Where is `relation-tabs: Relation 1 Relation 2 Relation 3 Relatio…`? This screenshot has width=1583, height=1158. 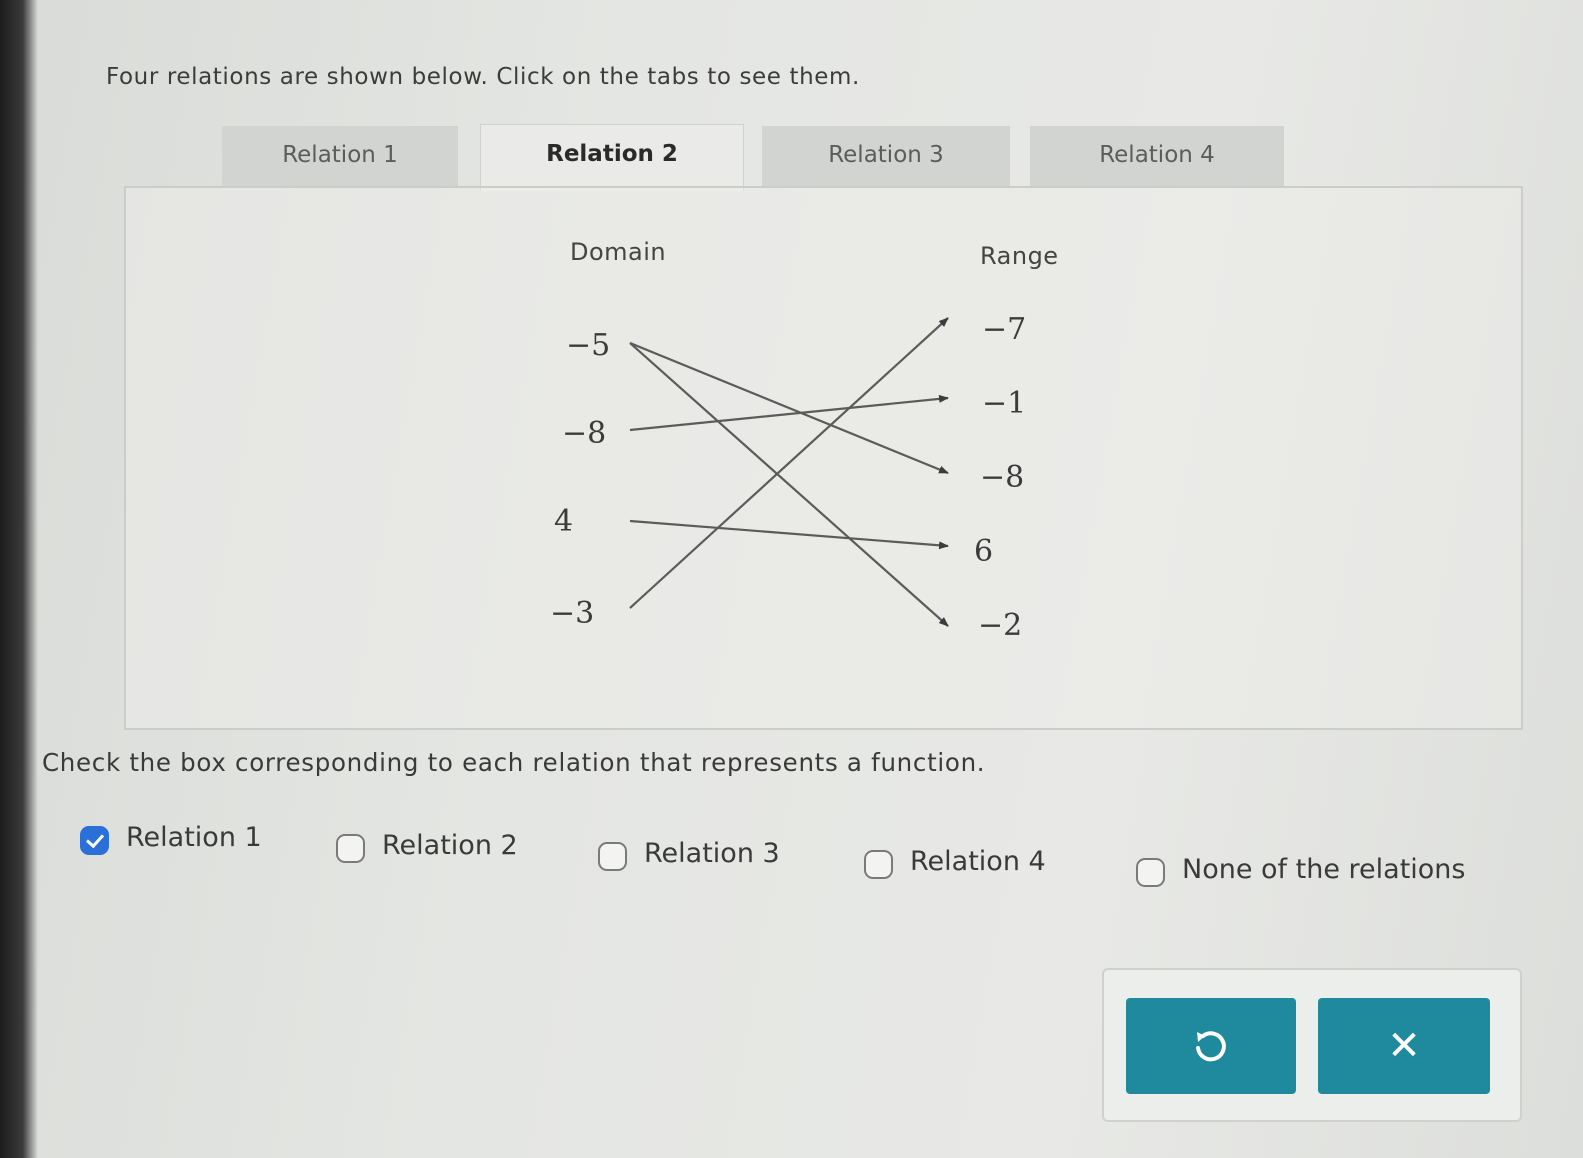 relation-tabs: Relation 1 Relation 2 Relation 3 Relatio… is located at coordinates (757, 157).